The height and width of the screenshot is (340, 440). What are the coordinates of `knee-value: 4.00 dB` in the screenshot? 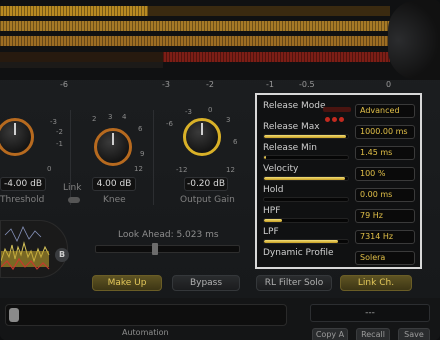 It's located at (114, 184).